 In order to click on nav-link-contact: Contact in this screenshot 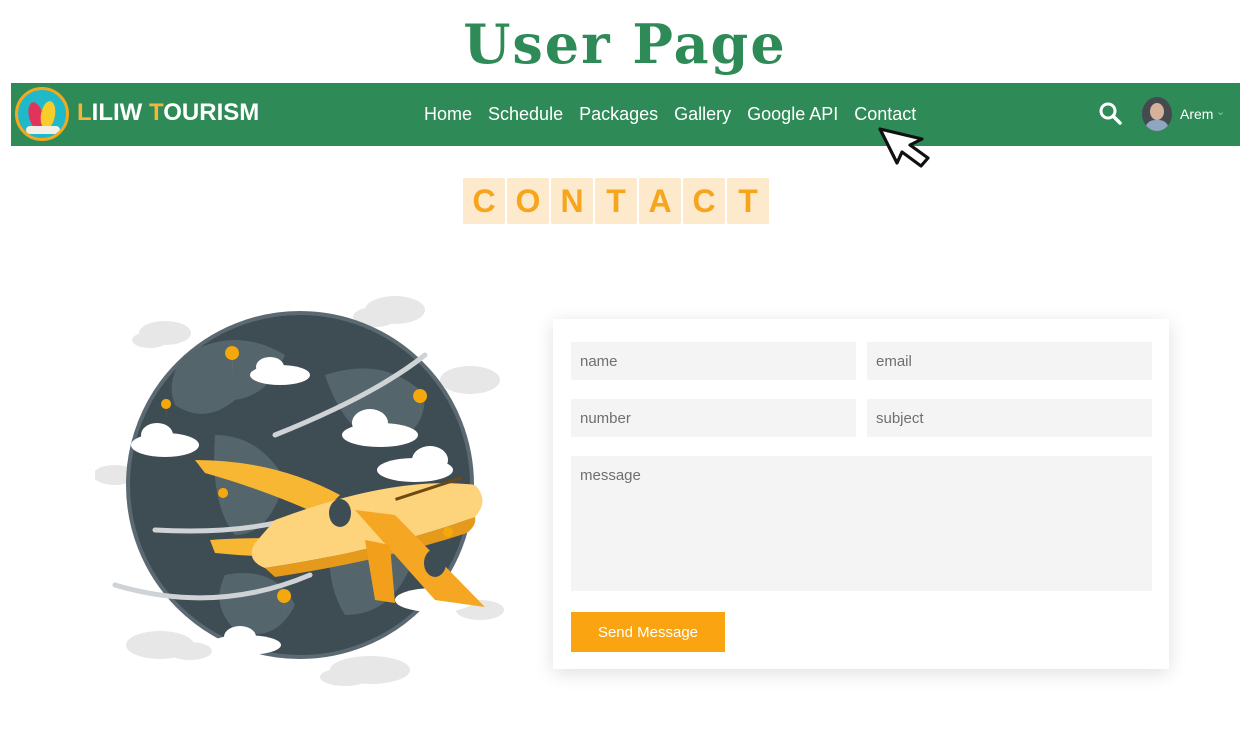, I will do `click(885, 114)`.